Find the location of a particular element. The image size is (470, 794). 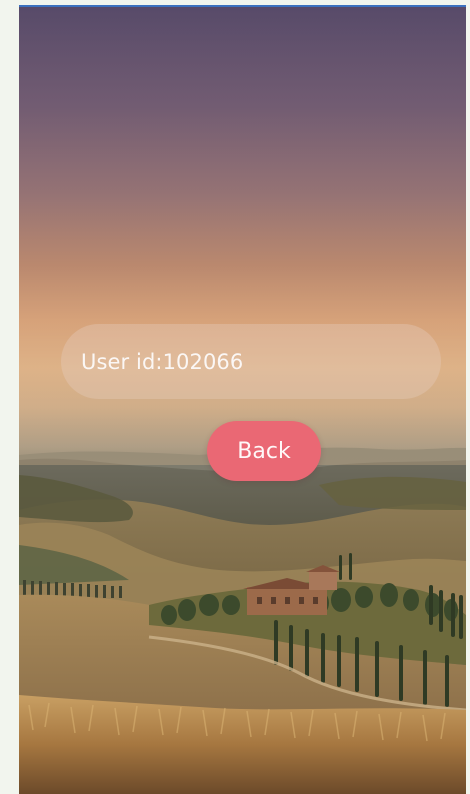

user-id-text: User id:102066 is located at coordinates (162, 361).